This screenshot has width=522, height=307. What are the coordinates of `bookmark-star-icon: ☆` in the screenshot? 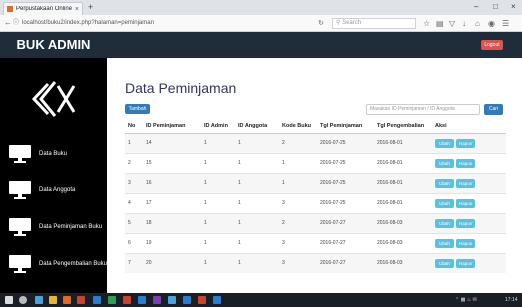 It's located at (426, 23).